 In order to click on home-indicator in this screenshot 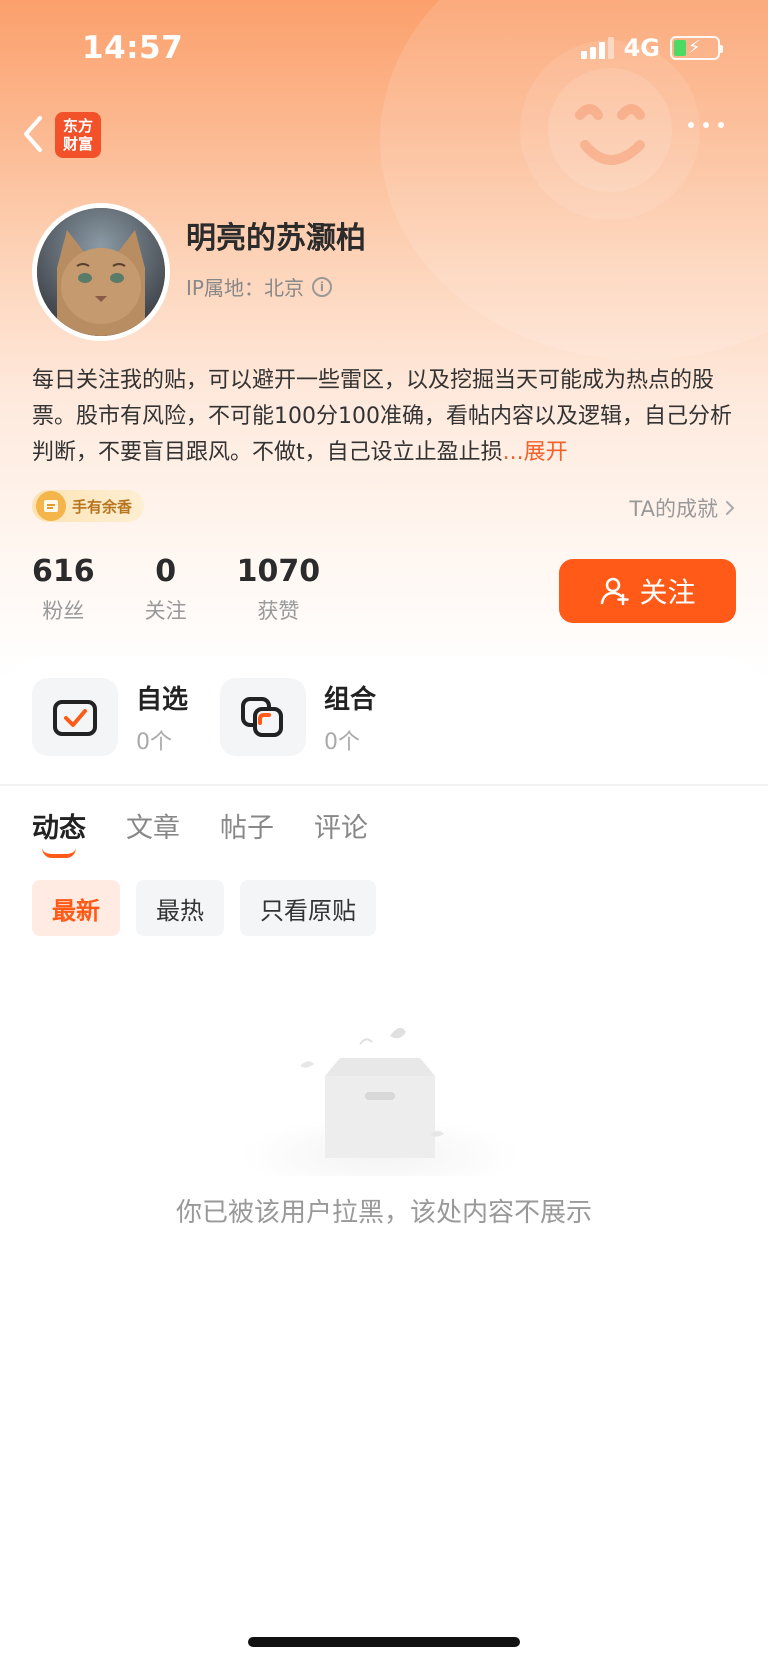, I will do `click(384, 1642)`.